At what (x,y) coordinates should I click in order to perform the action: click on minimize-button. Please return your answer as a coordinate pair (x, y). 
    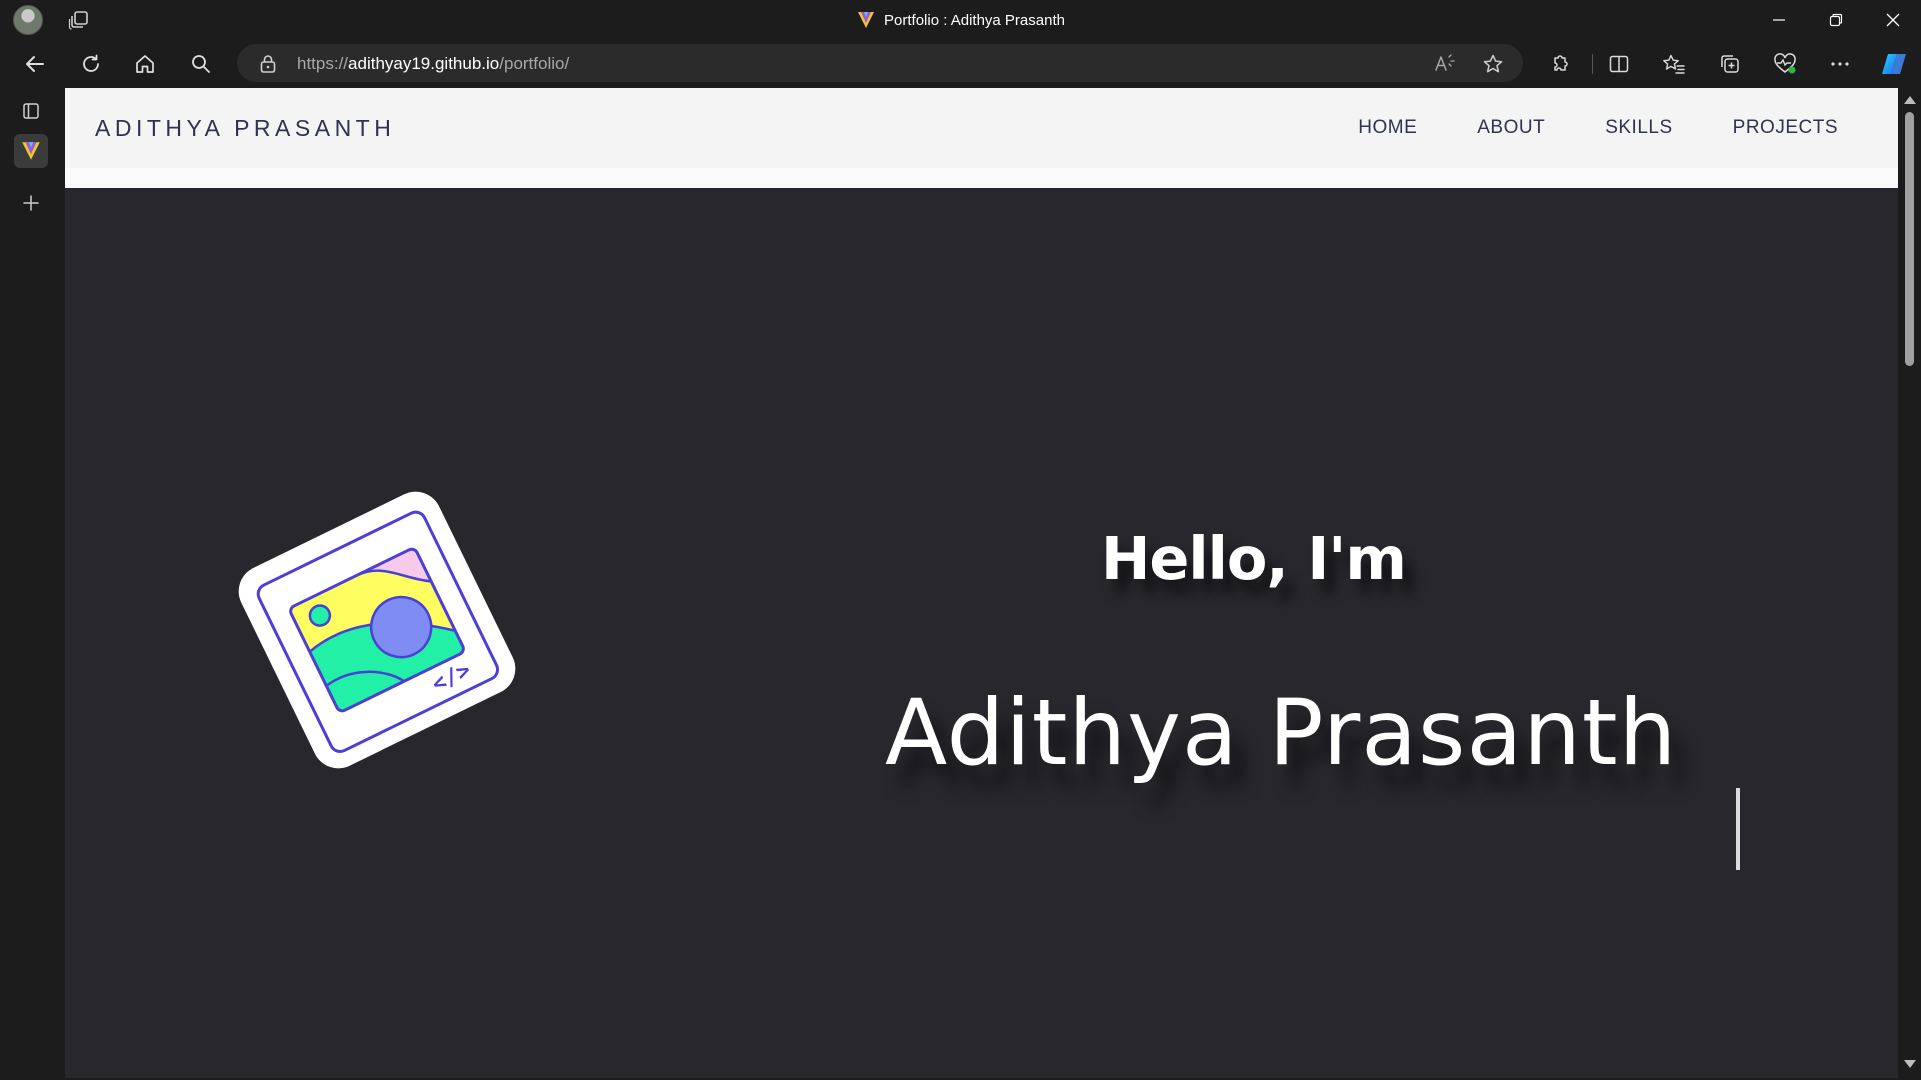
    Looking at the image, I should click on (1778, 20).